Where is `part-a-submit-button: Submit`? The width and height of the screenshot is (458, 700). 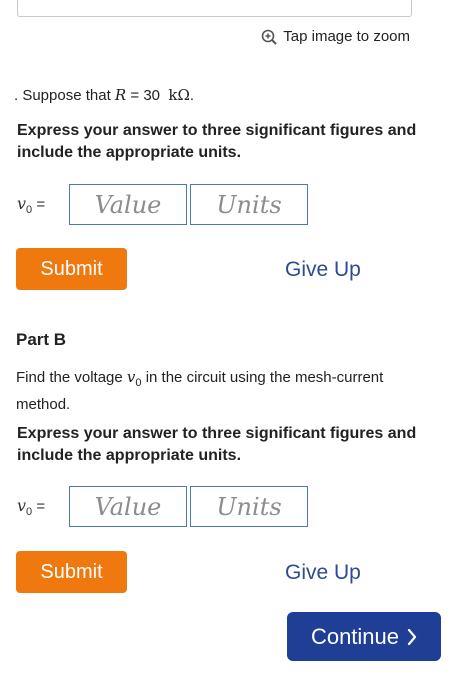 part-a-submit-button: Submit is located at coordinates (71, 269).